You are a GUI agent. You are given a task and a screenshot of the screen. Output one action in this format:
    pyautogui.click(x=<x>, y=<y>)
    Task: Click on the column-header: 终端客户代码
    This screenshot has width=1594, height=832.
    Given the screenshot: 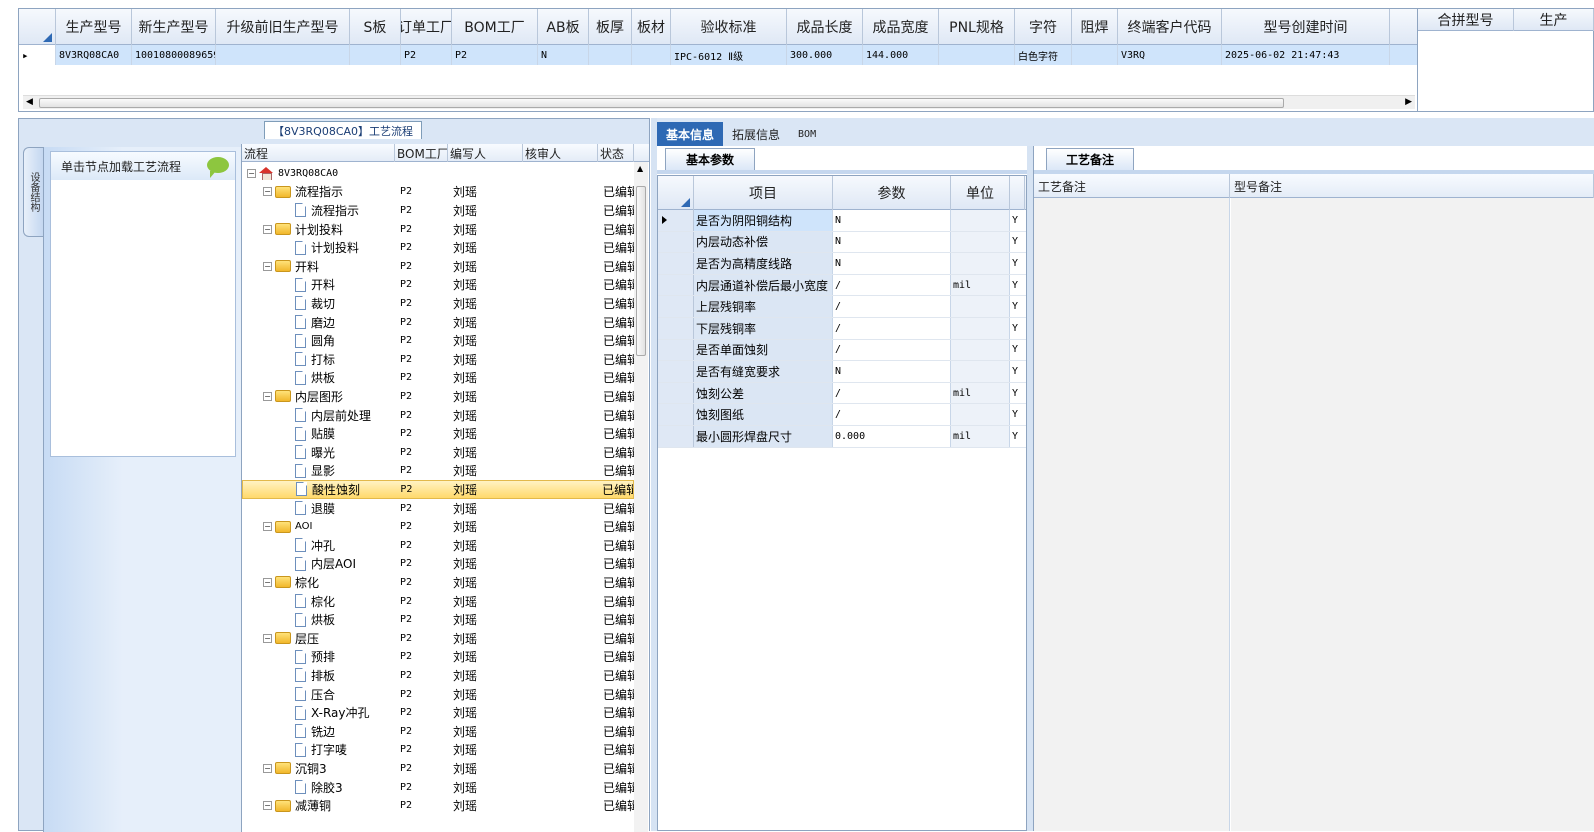 What is the action you would take?
    pyautogui.click(x=1170, y=27)
    